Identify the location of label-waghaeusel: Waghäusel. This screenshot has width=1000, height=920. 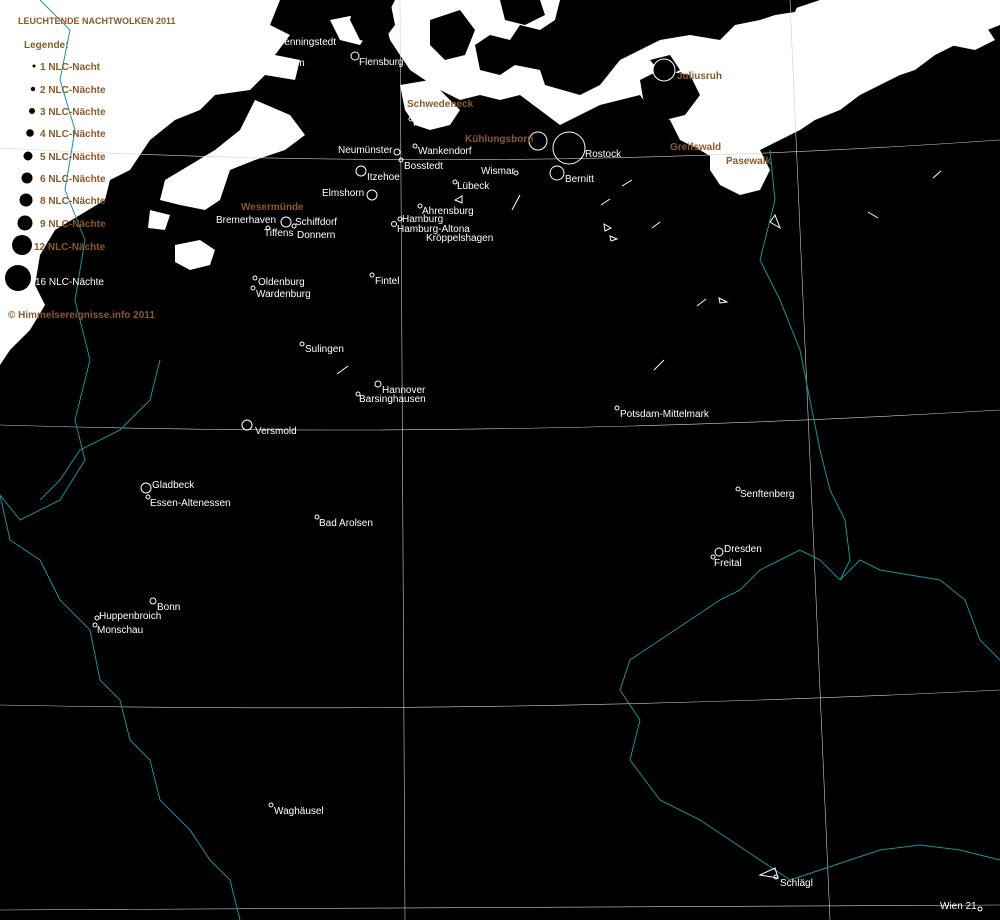
(299, 811).